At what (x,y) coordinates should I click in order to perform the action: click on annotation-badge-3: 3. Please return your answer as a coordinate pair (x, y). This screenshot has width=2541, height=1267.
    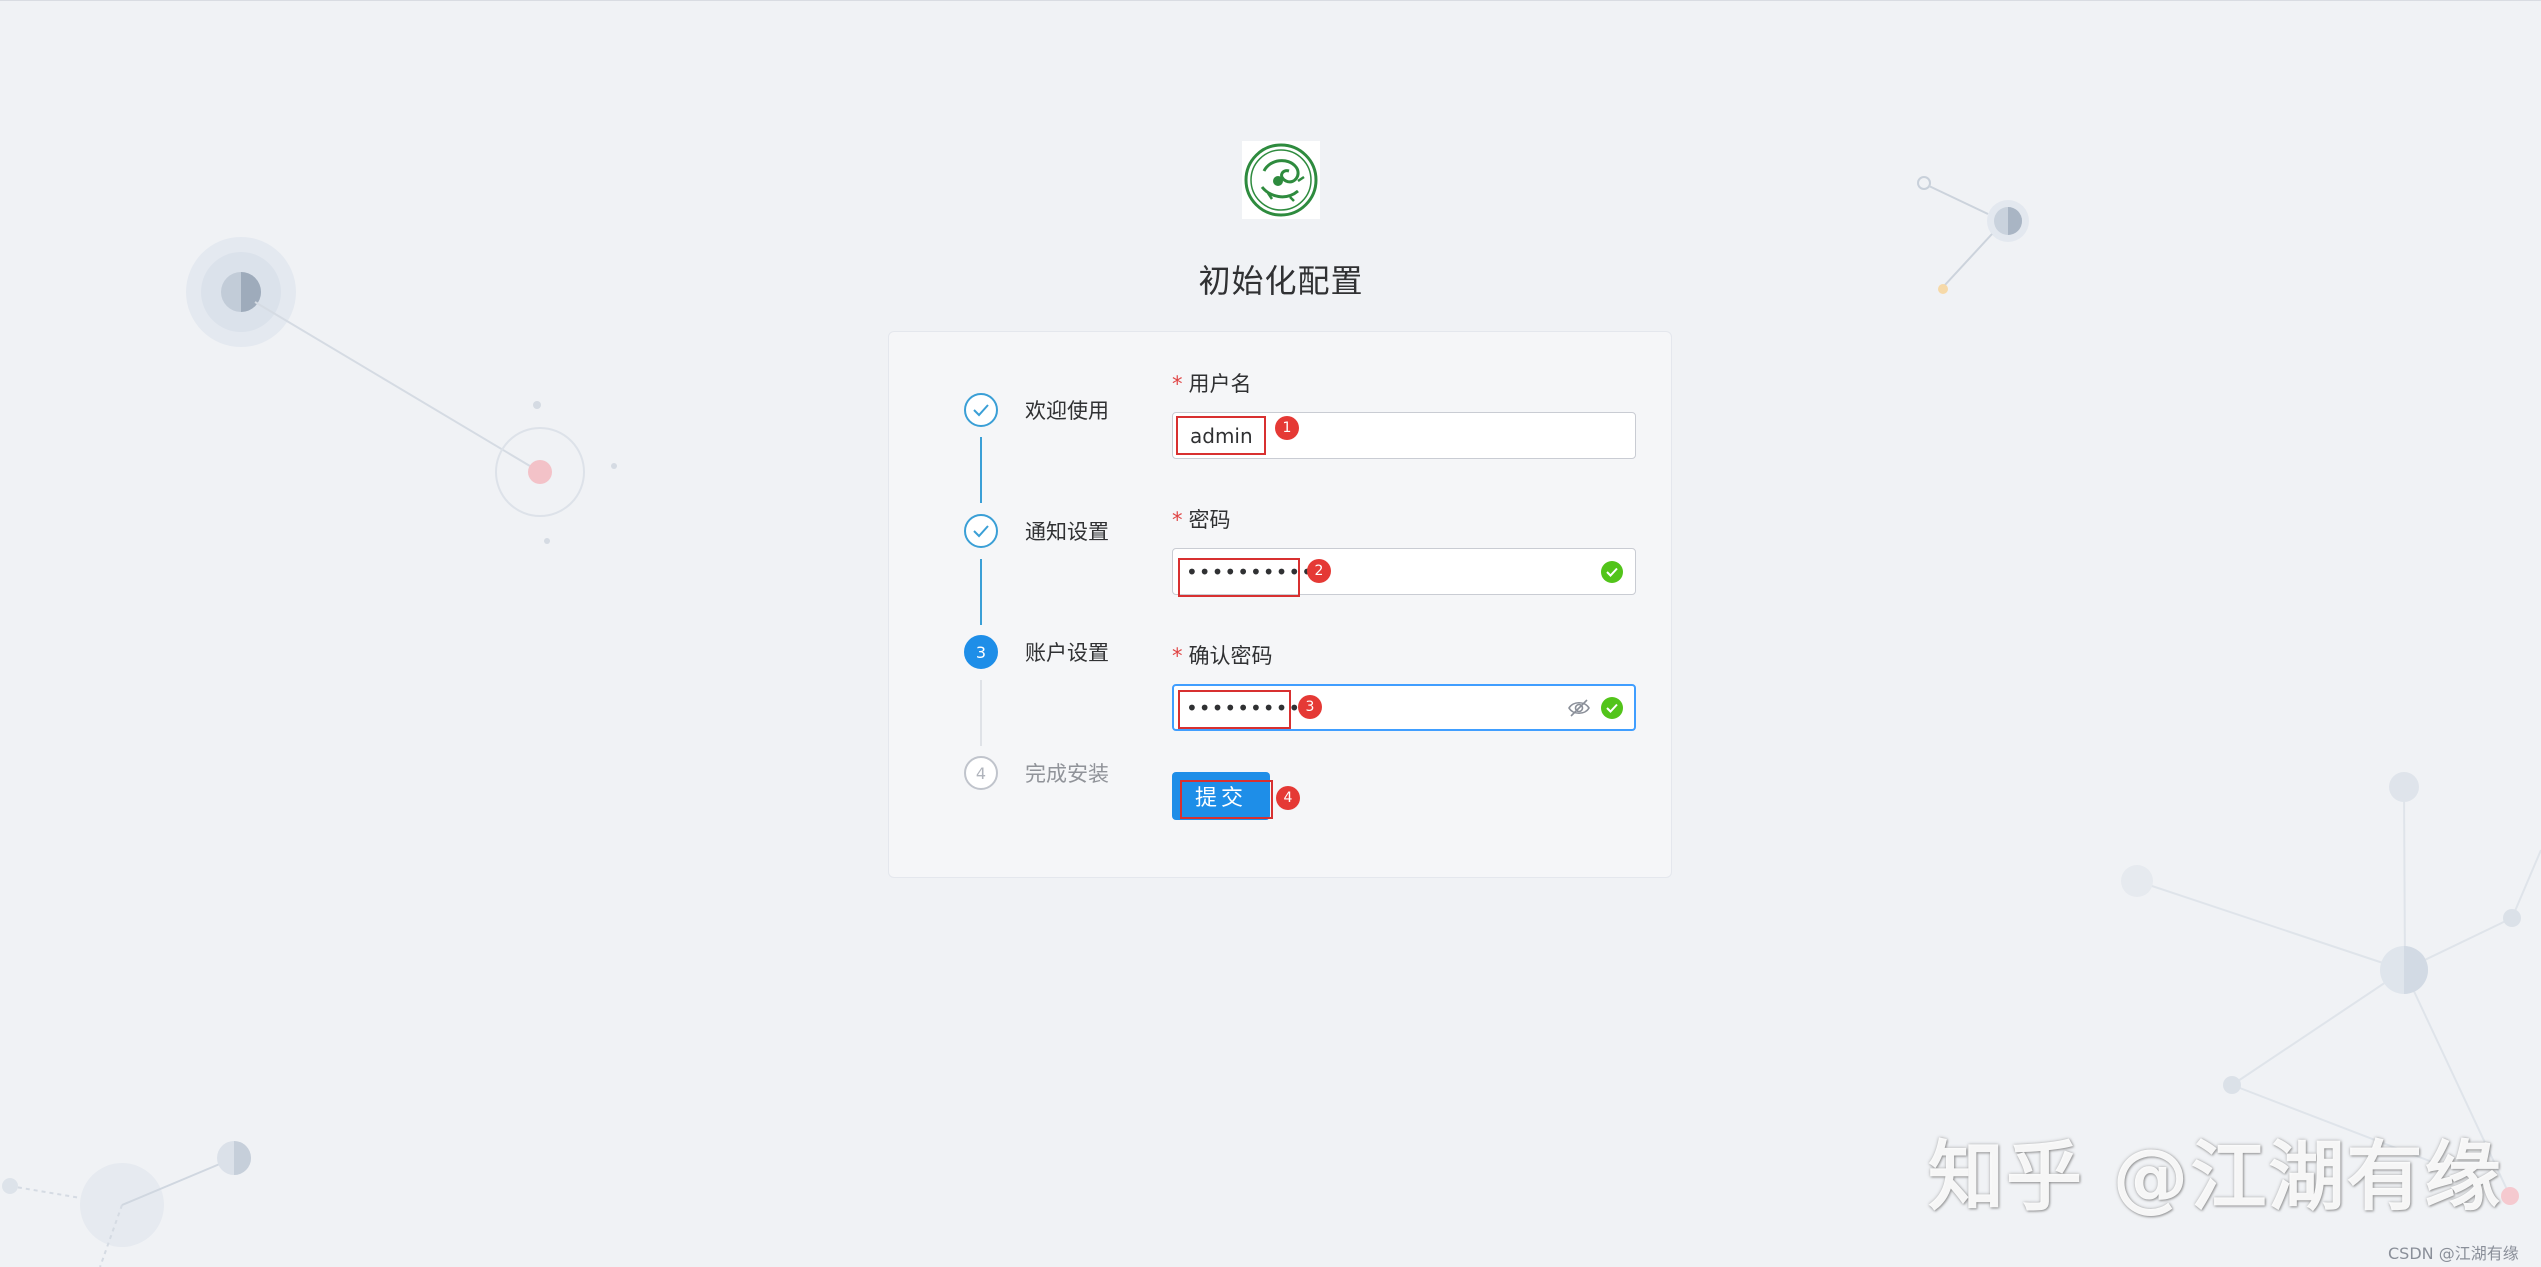
    Looking at the image, I should click on (1310, 707).